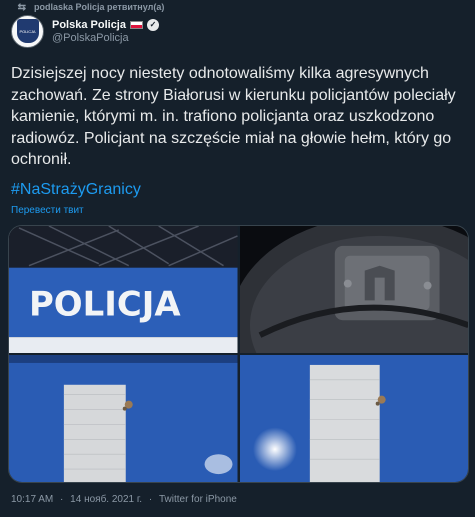 The height and width of the screenshot is (517, 475). I want to click on tweet-author: POLICJA Polska Policja ✓ @PolskaPolicja, so click(85, 31).